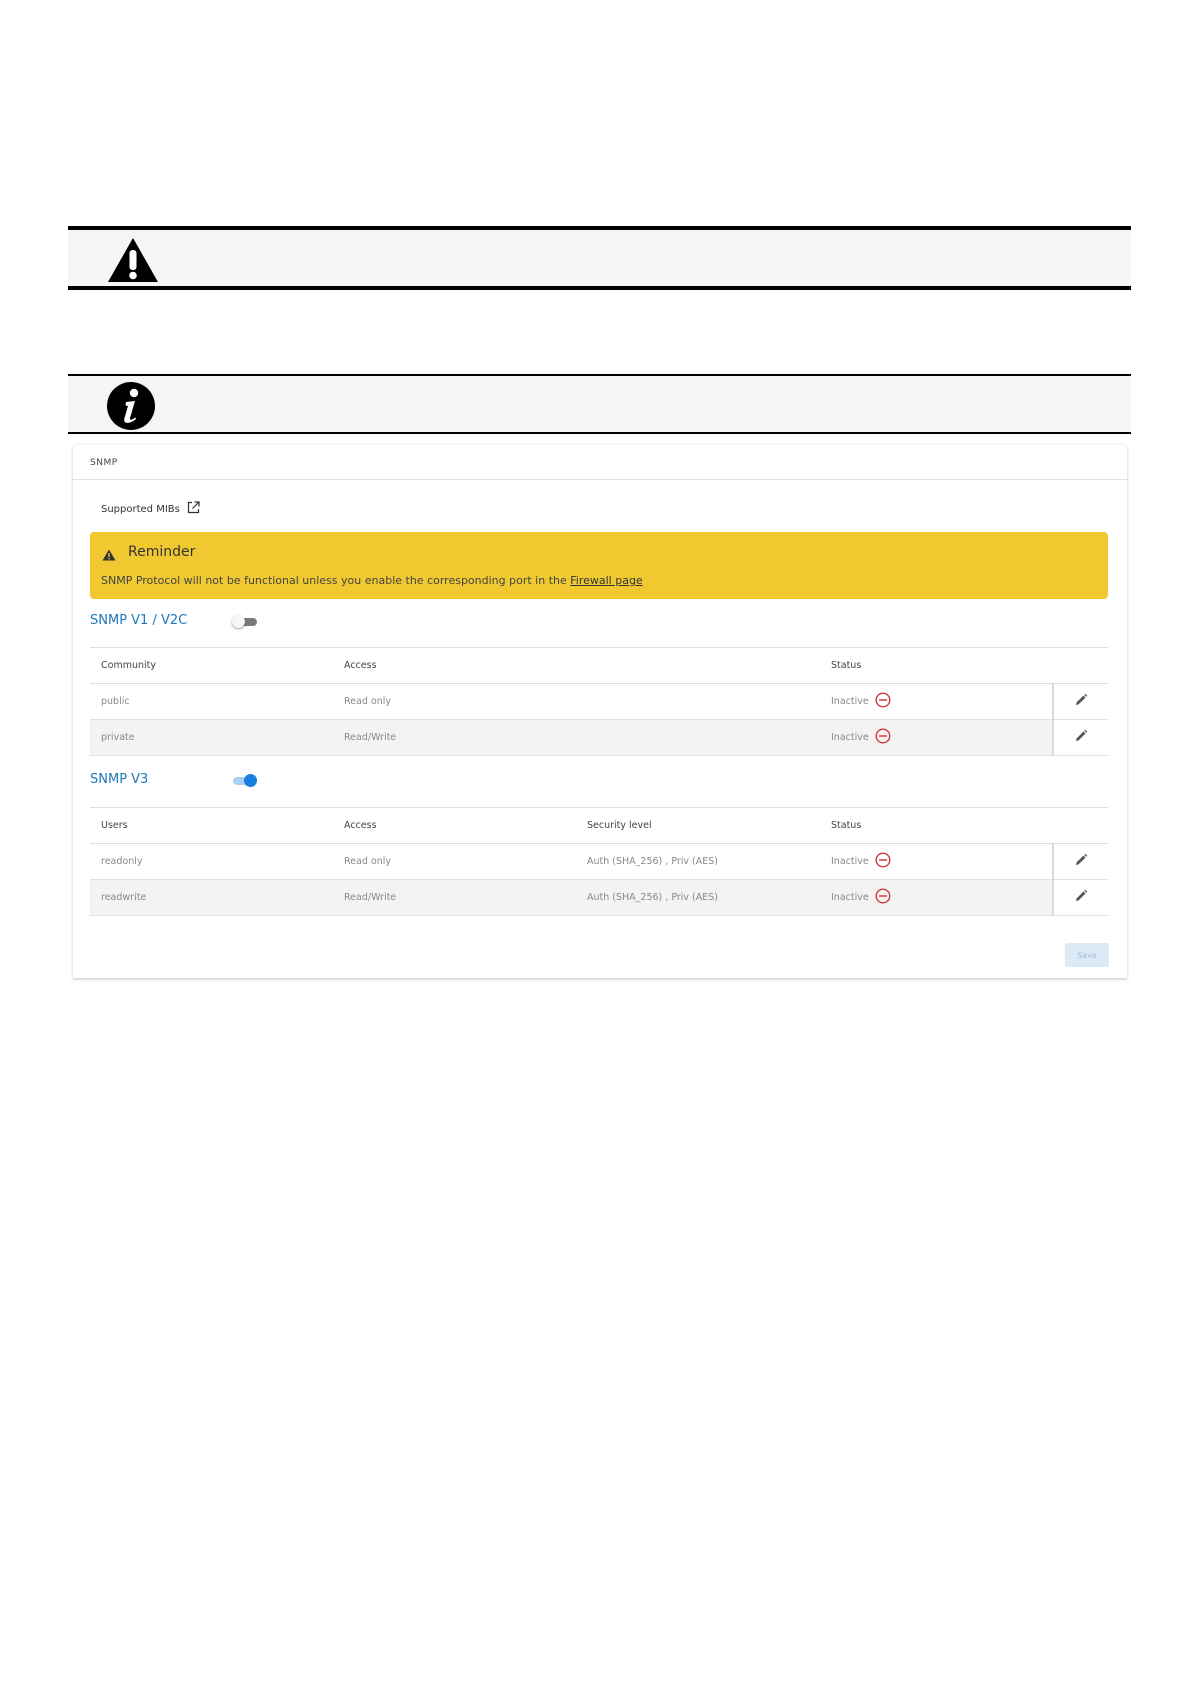  I want to click on warning-admonition, so click(599, 258).